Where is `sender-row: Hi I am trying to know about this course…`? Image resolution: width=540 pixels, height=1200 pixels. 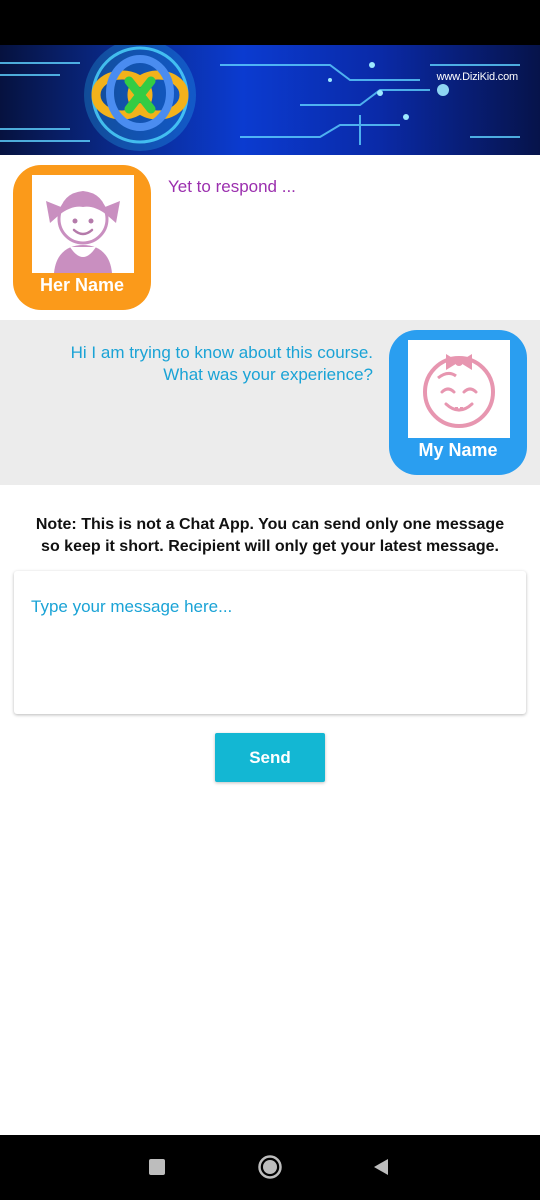 sender-row: Hi I am trying to know about this course… is located at coordinates (270, 402).